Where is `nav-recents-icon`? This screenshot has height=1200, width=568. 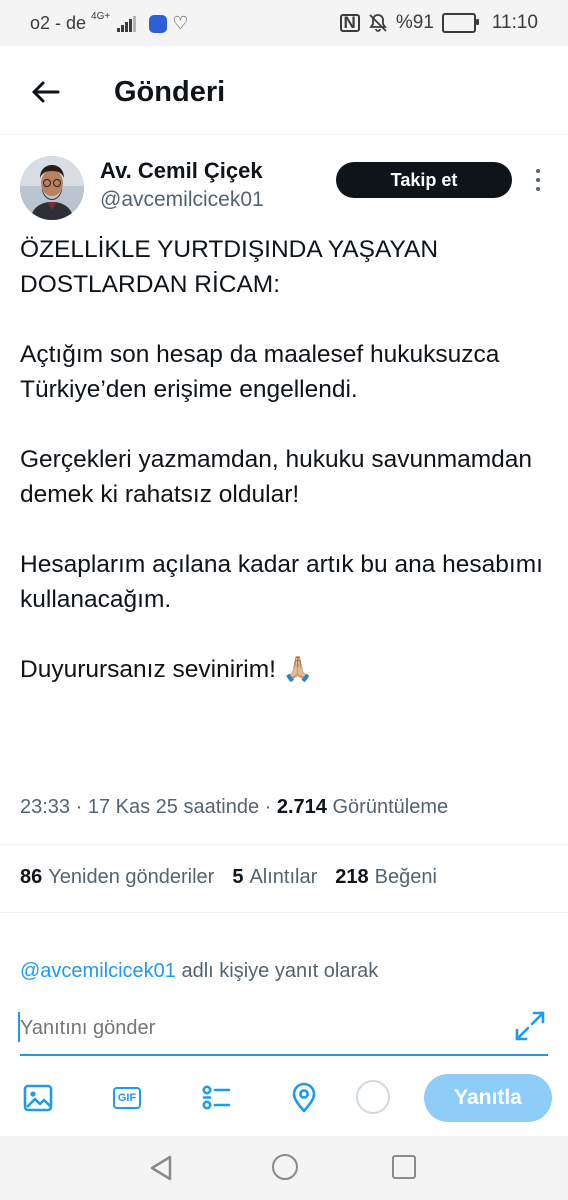
nav-recents-icon is located at coordinates (404, 1167).